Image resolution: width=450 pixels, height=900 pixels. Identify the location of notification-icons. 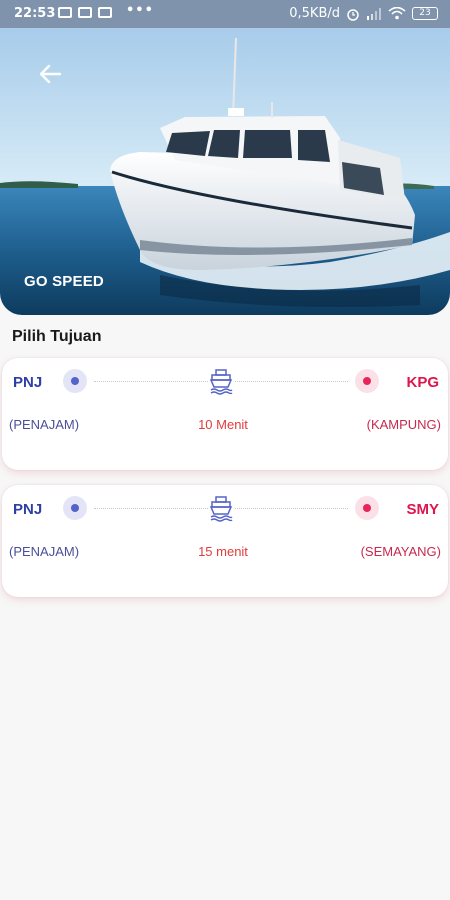
(85, 12).